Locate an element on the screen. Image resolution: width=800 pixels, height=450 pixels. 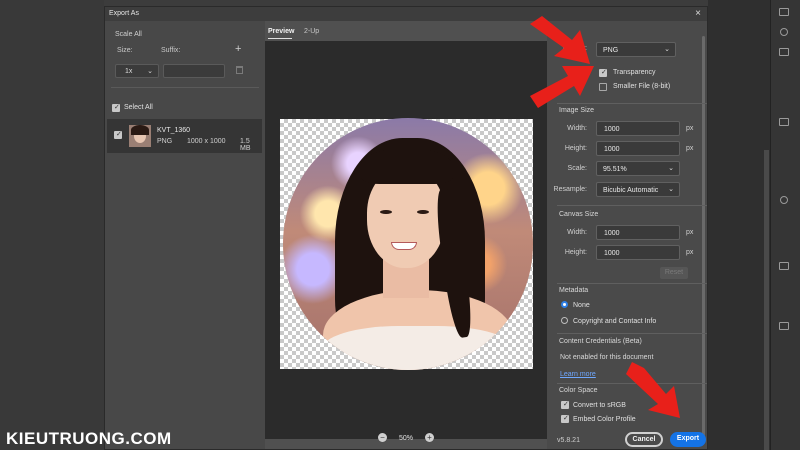
file-row: ✓ KVT_1360 PNG 1000 x 1000 1.5 MB is located at coordinates (184, 136).